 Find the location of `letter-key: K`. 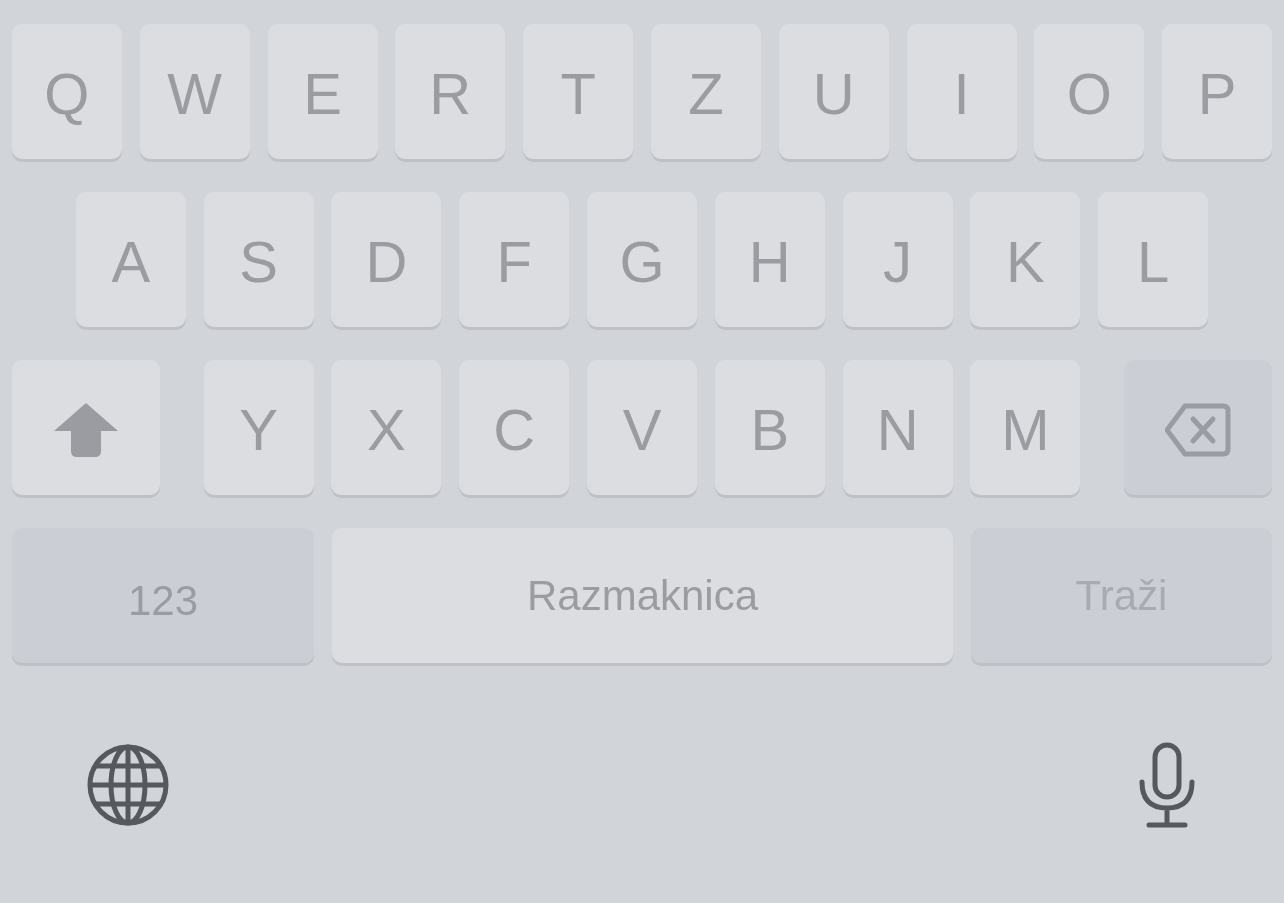

letter-key: K is located at coordinates (1025, 259).